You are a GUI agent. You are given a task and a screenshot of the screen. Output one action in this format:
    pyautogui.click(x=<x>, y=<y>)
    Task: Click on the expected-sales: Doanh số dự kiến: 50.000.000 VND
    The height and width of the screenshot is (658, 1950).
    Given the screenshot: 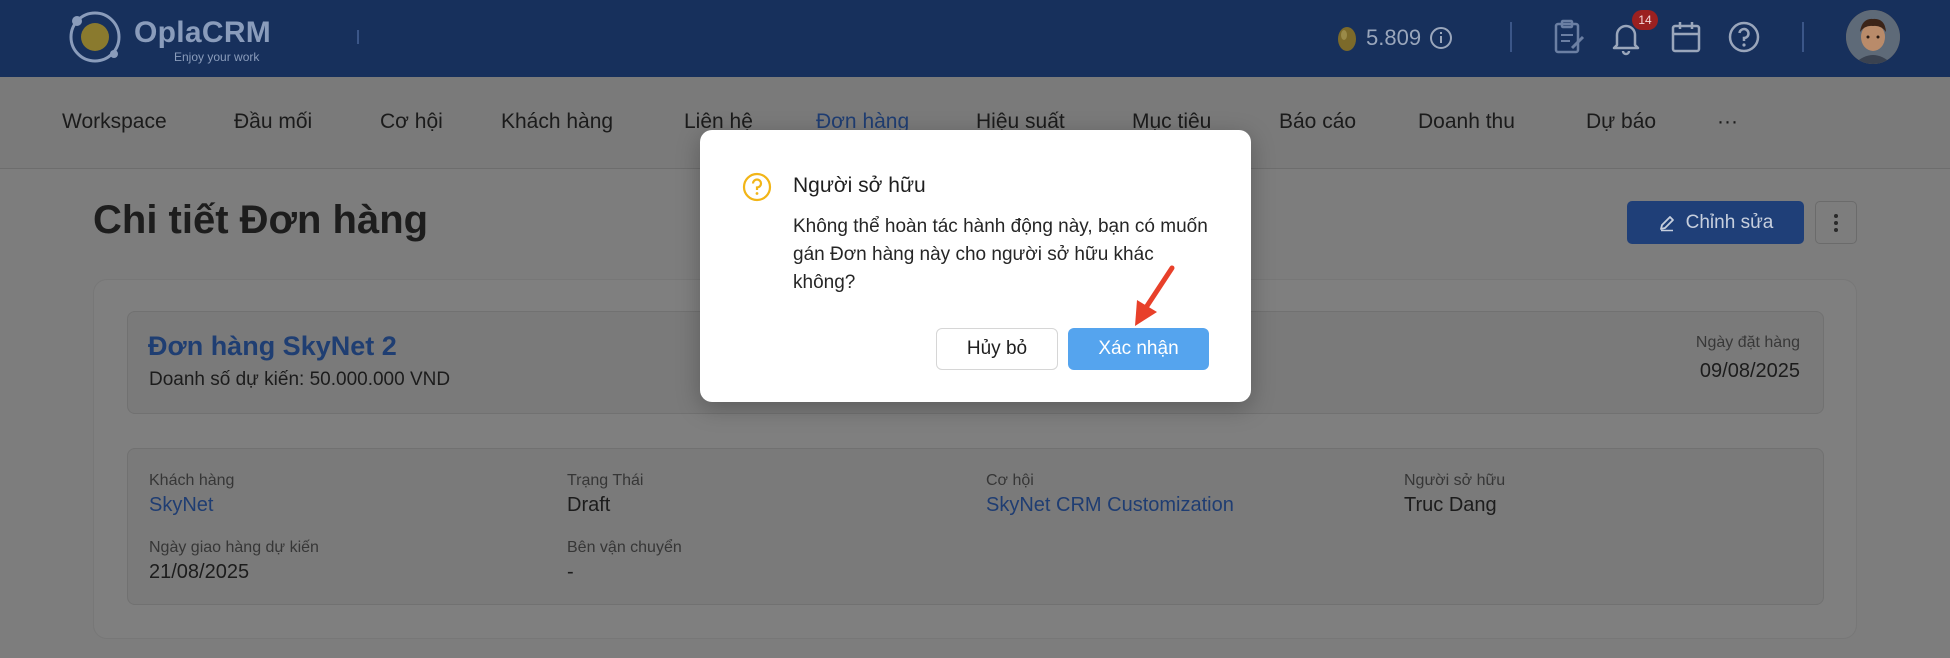 What is the action you would take?
    pyautogui.click(x=300, y=379)
    